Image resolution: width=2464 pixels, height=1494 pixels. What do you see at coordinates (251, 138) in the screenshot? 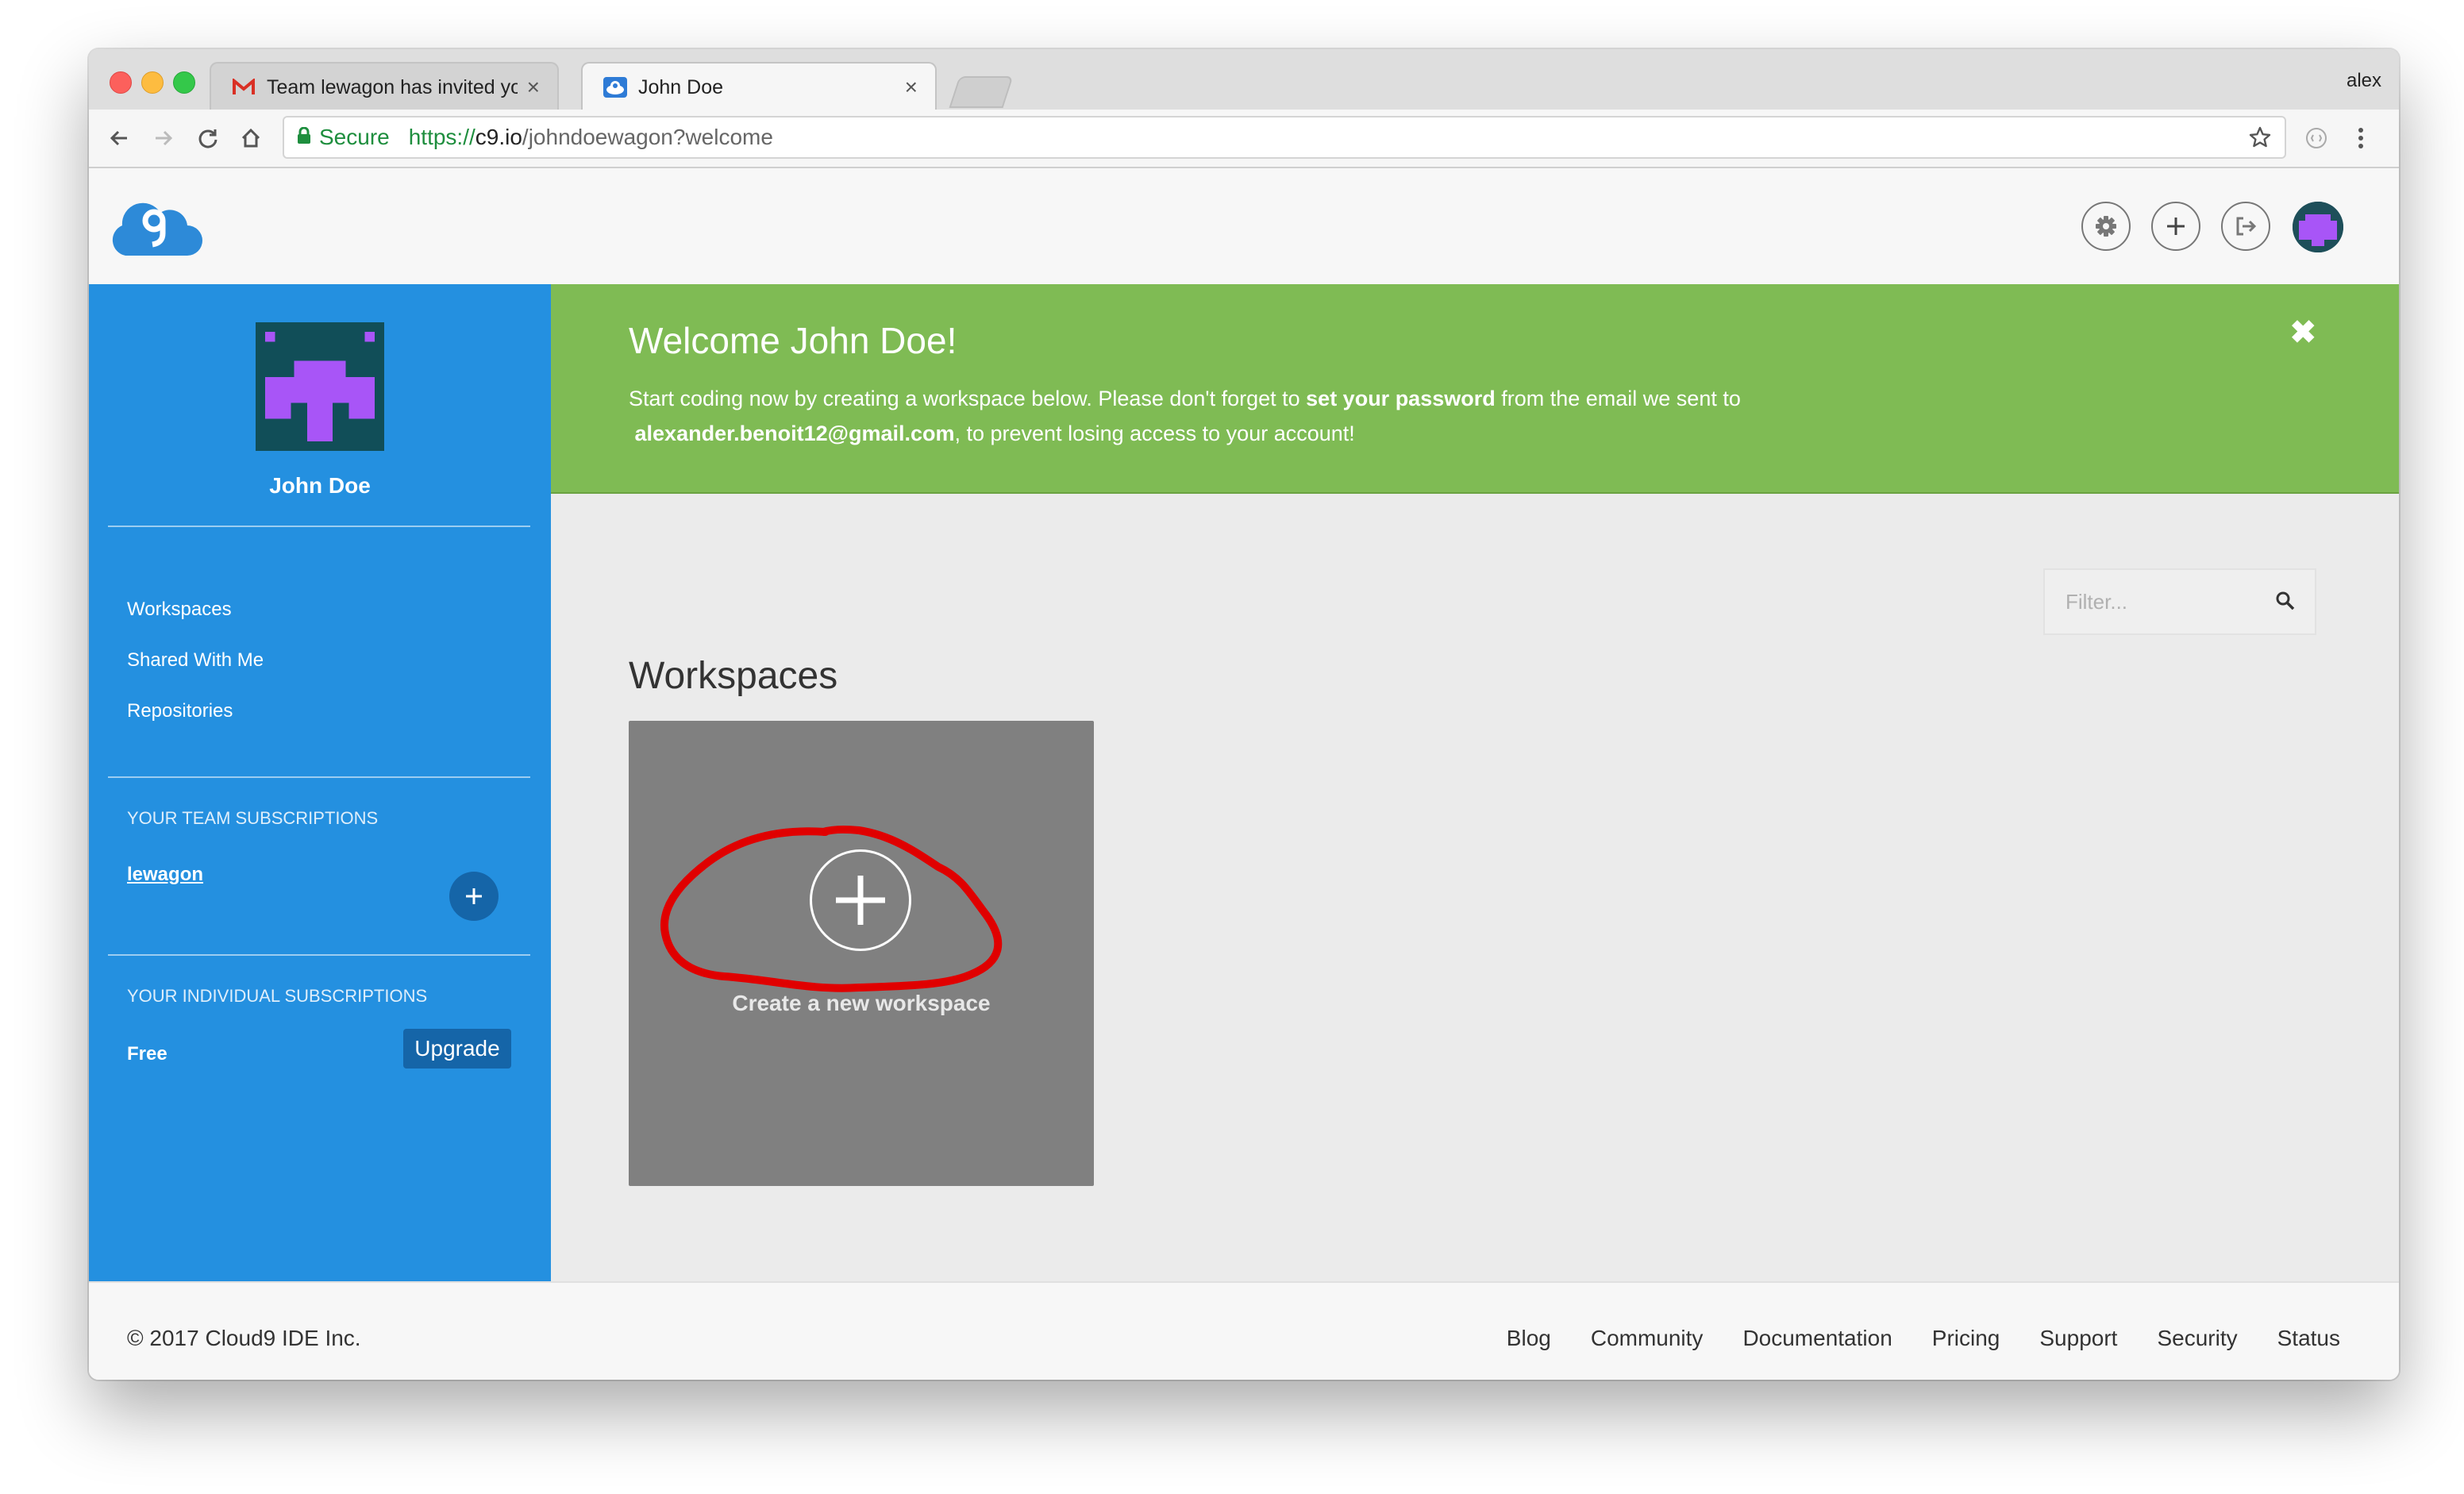
I see `home-icon` at bounding box center [251, 138].